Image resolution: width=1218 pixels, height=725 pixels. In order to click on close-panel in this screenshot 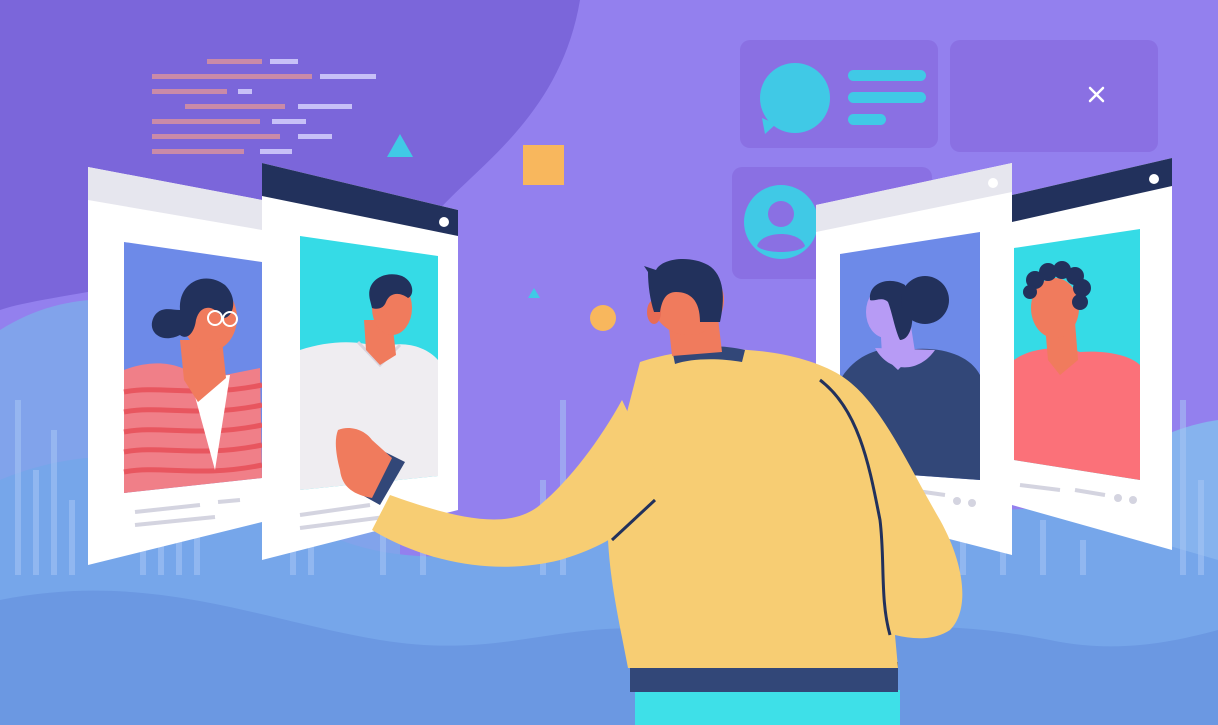, I will do `click(1054, 96)`.